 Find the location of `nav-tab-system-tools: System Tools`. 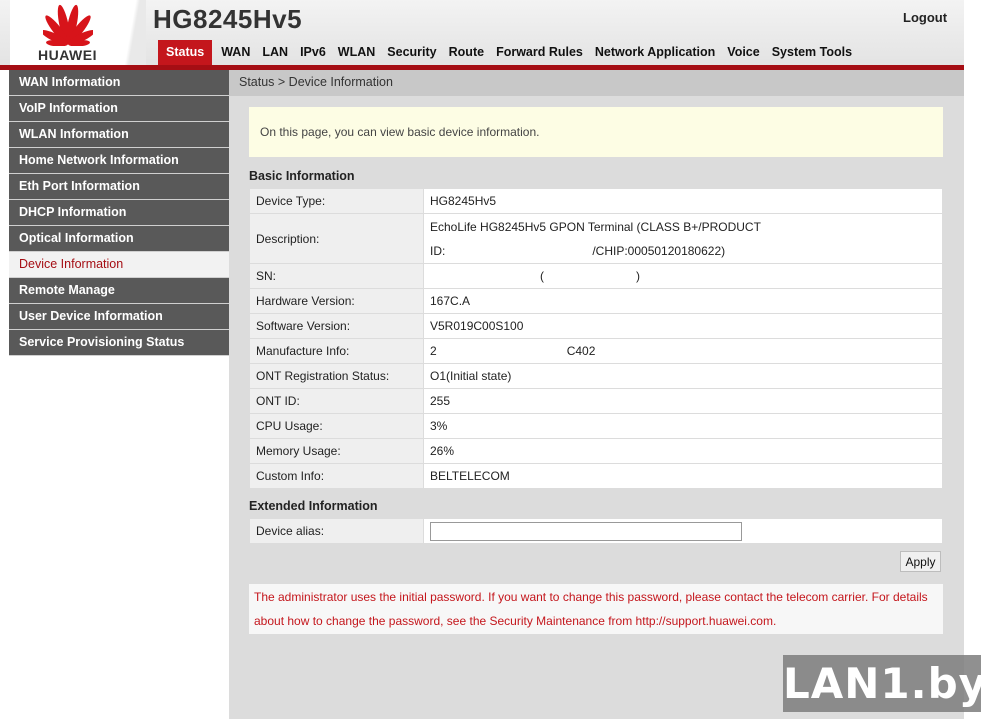

nav-tab-system-tools: System Tools is located at coordinates (812, 52).